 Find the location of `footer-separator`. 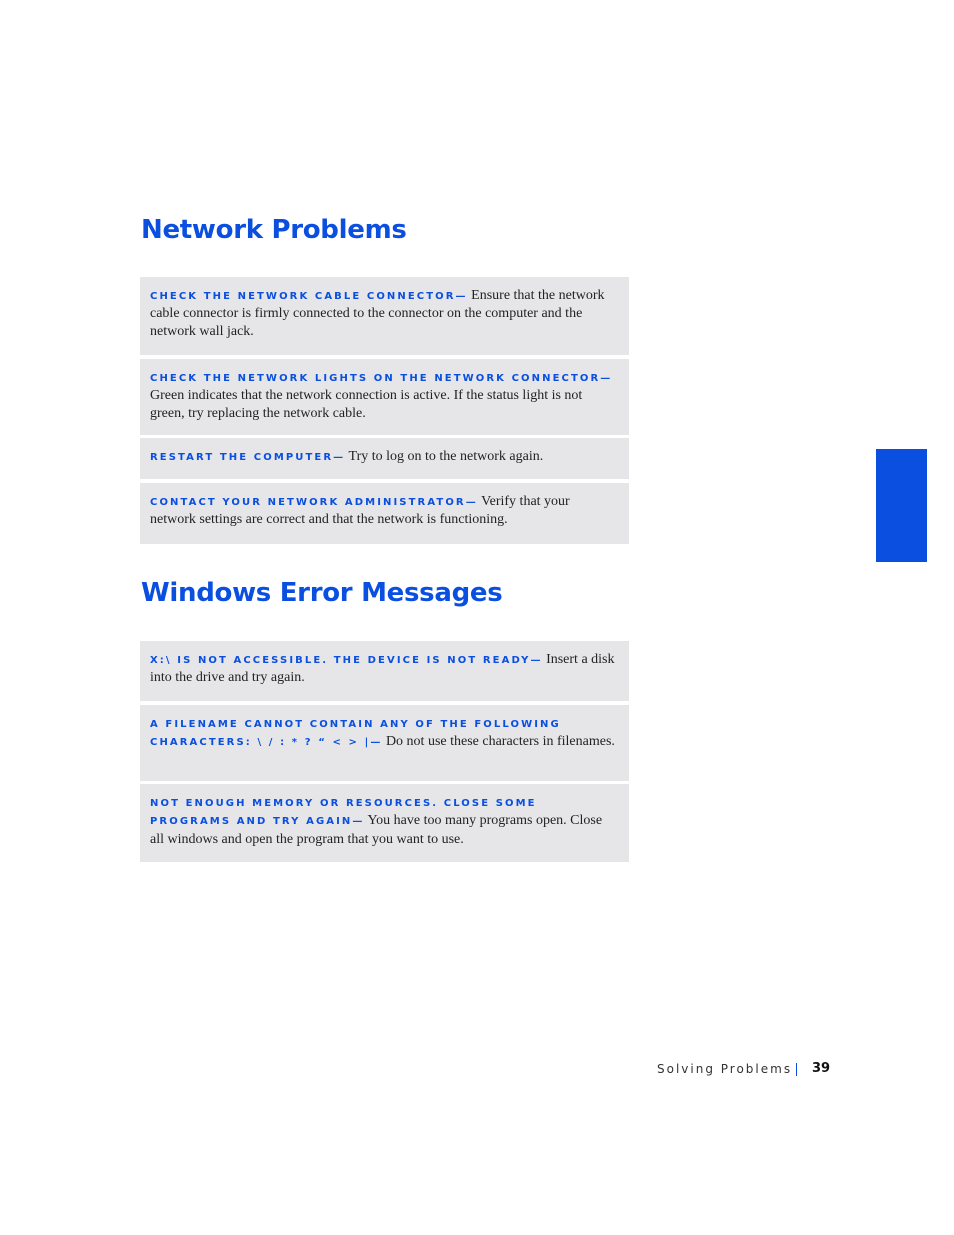

footer-separator is located at coordinates (796, 1069).